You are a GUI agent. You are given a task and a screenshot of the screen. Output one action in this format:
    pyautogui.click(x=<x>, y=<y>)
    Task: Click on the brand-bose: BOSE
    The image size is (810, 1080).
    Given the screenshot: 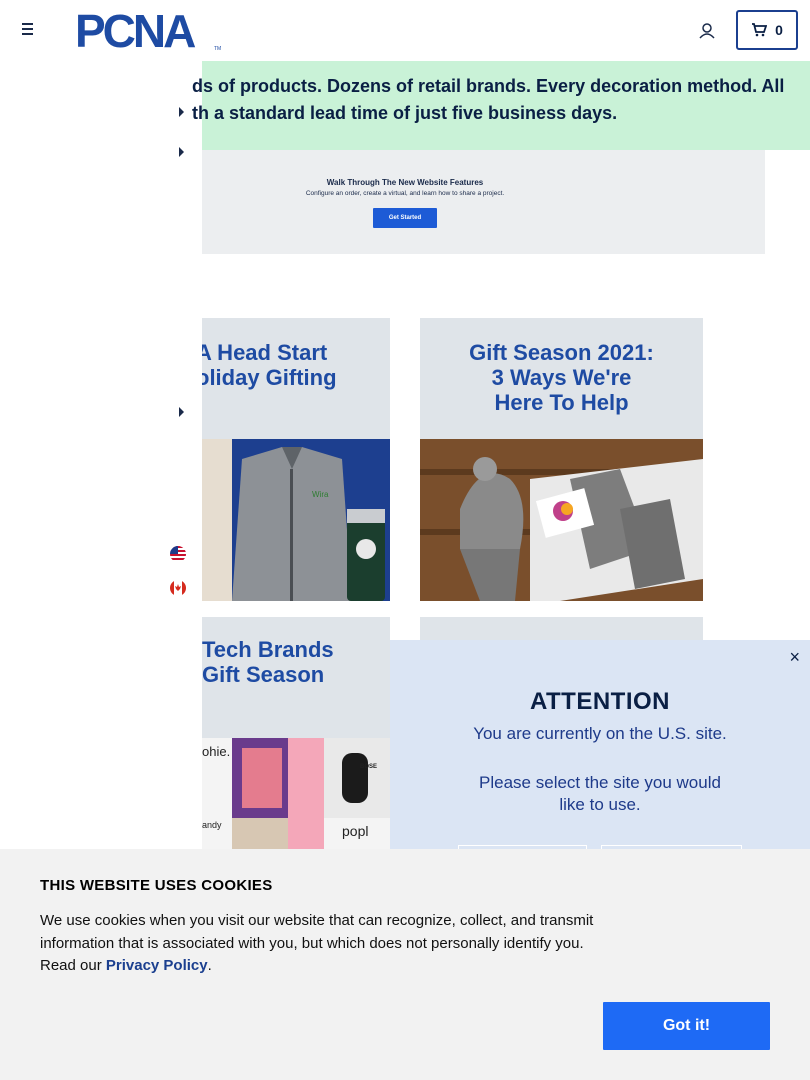 What is the action you would take?
    pyautogui.click(x=368, y=767)
    